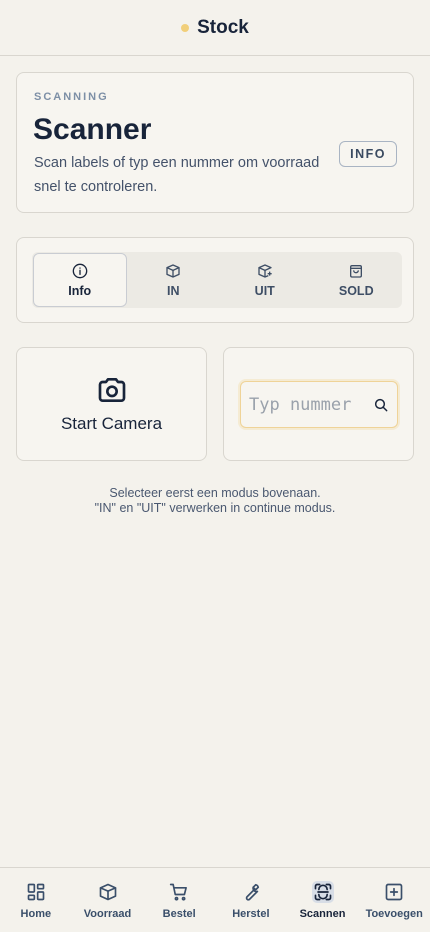 The height and width of the screenshot is (932, 430). What do you see at coordinates (265, 270) in the screenshot?
I see `box-out-icon` at bounding box center [265, 270].